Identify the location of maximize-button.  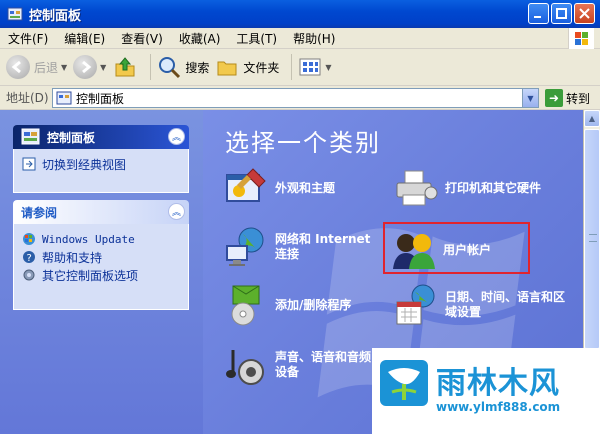
(561, 13).